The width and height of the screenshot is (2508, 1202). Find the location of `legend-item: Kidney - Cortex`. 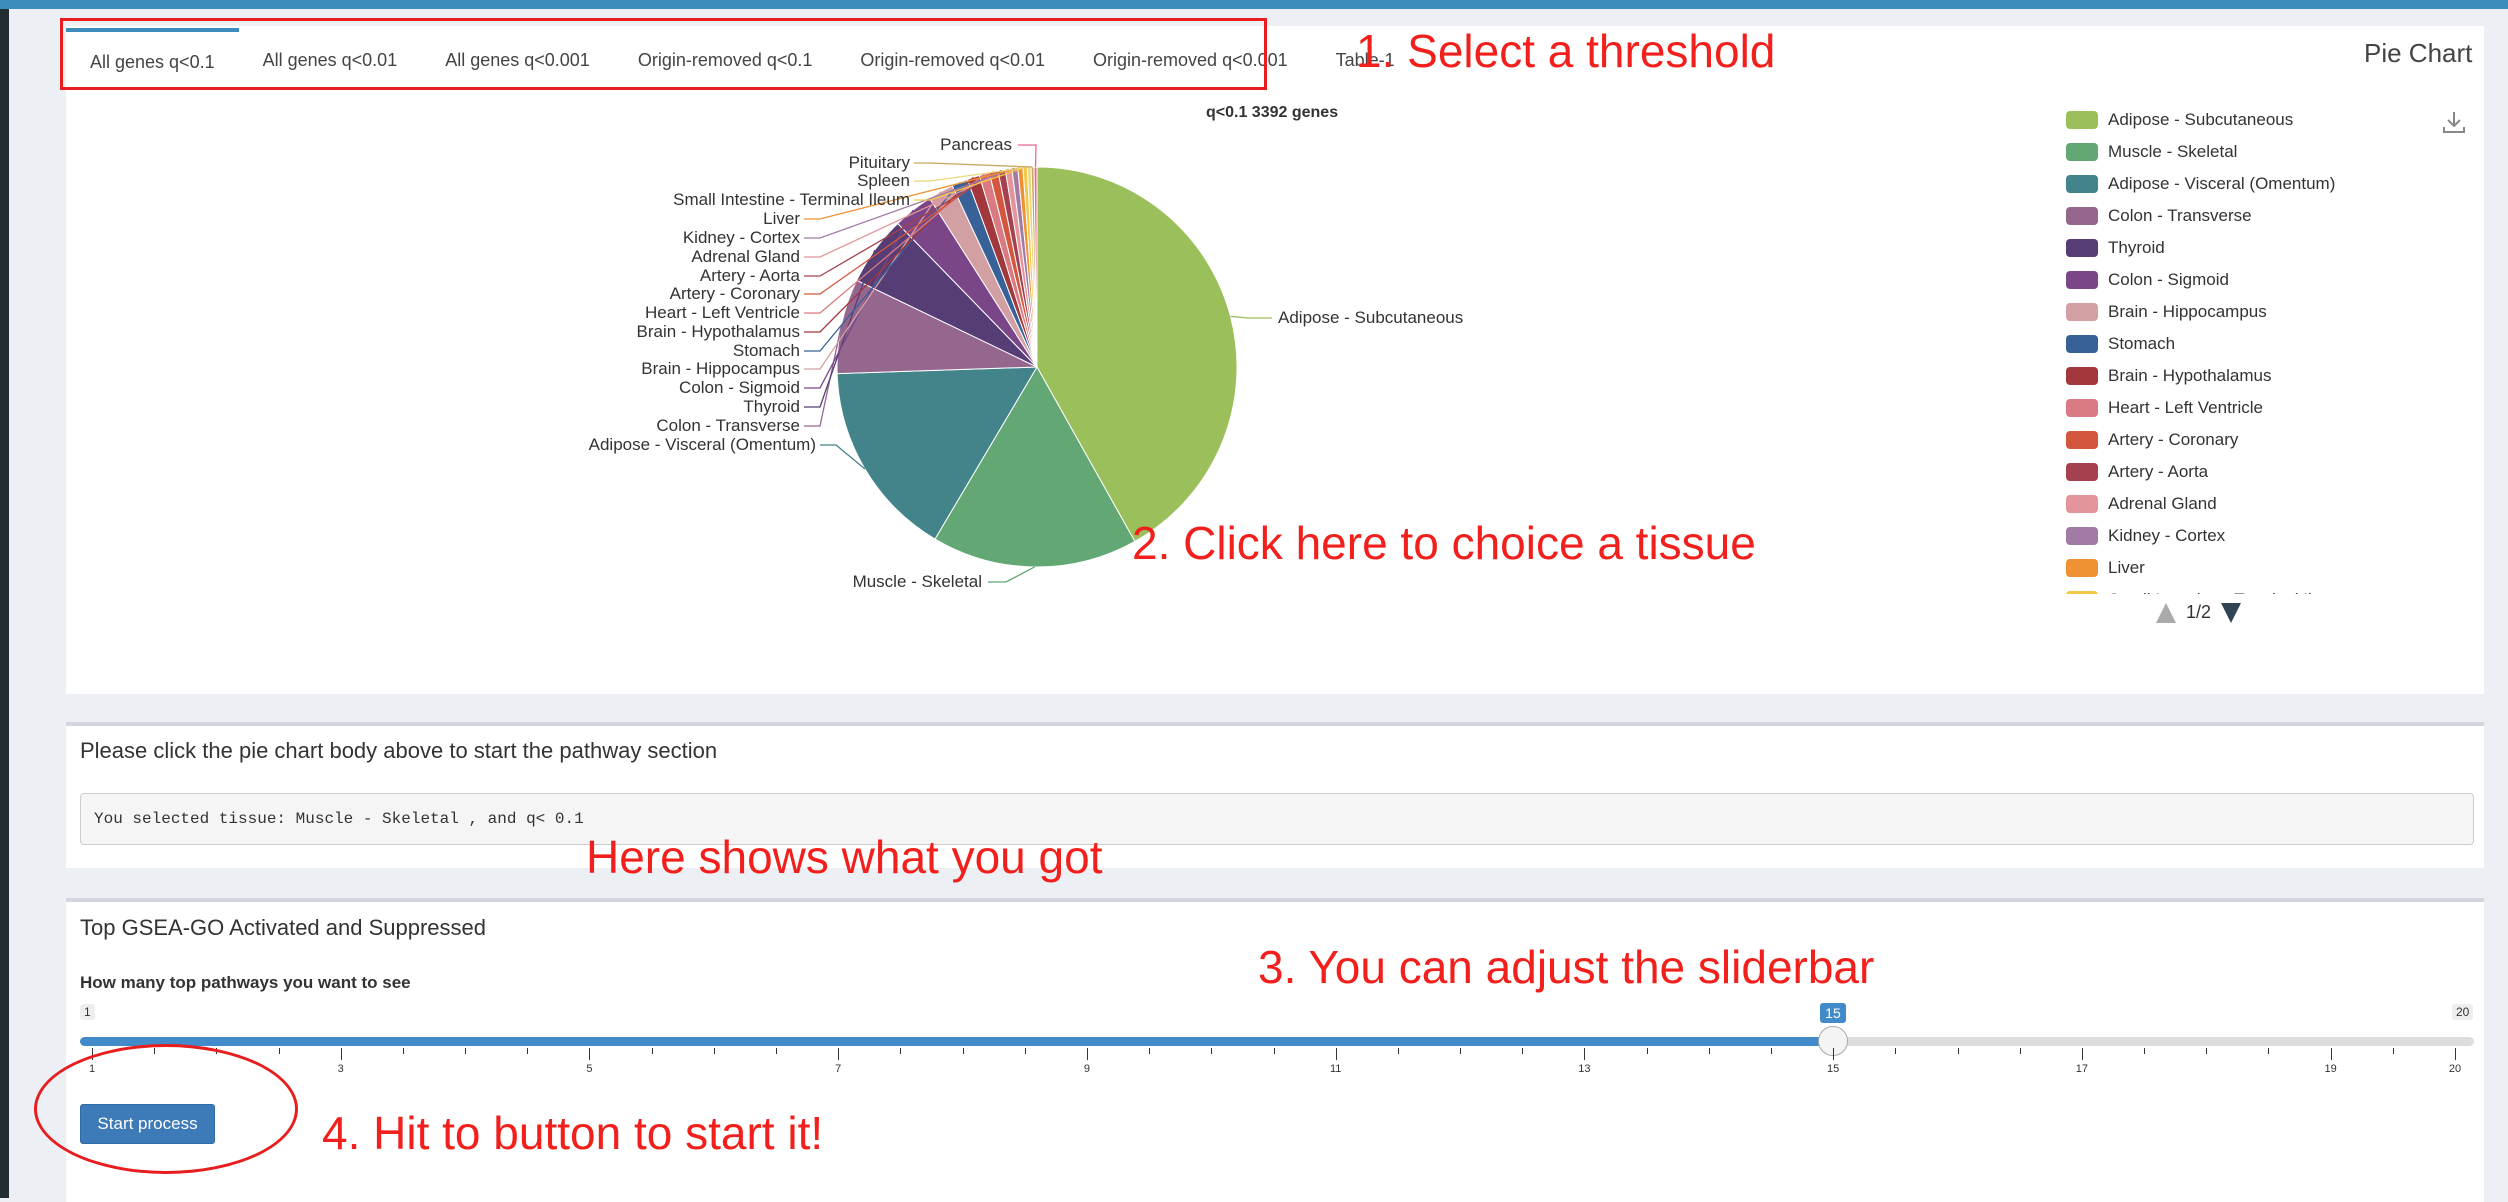

legend-item: Kidney - Cortex is located at coordinates (2216, 536).